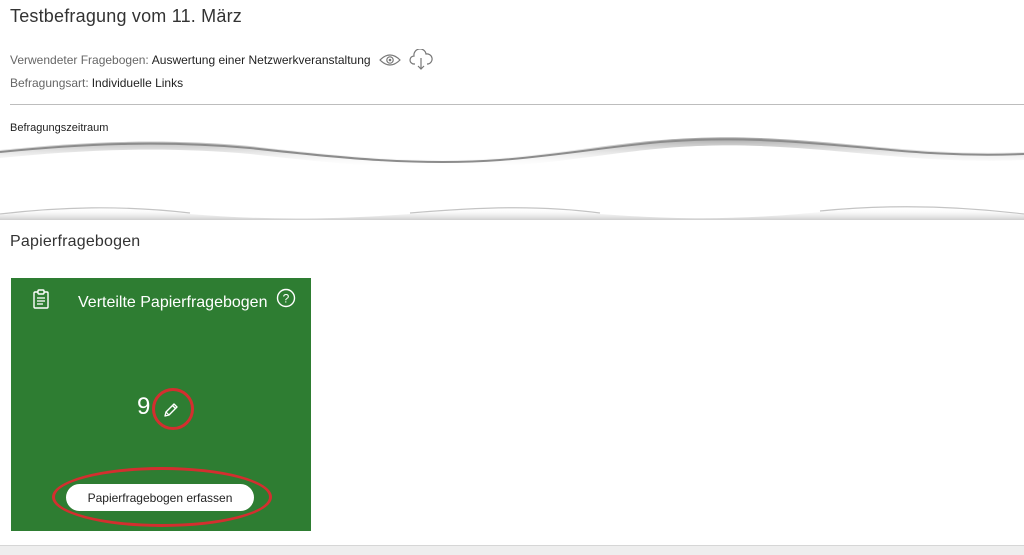  Describe the element at coordinates (173, 302) in the screenshot. I see `card-title: Verteilte Papierfragebogen` at that location.